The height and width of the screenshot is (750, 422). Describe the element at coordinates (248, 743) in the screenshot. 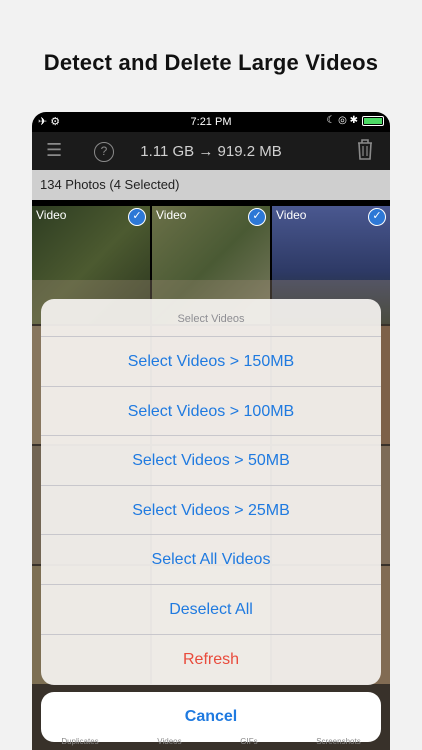

I see `tab-gifs: GIFs` at that location.